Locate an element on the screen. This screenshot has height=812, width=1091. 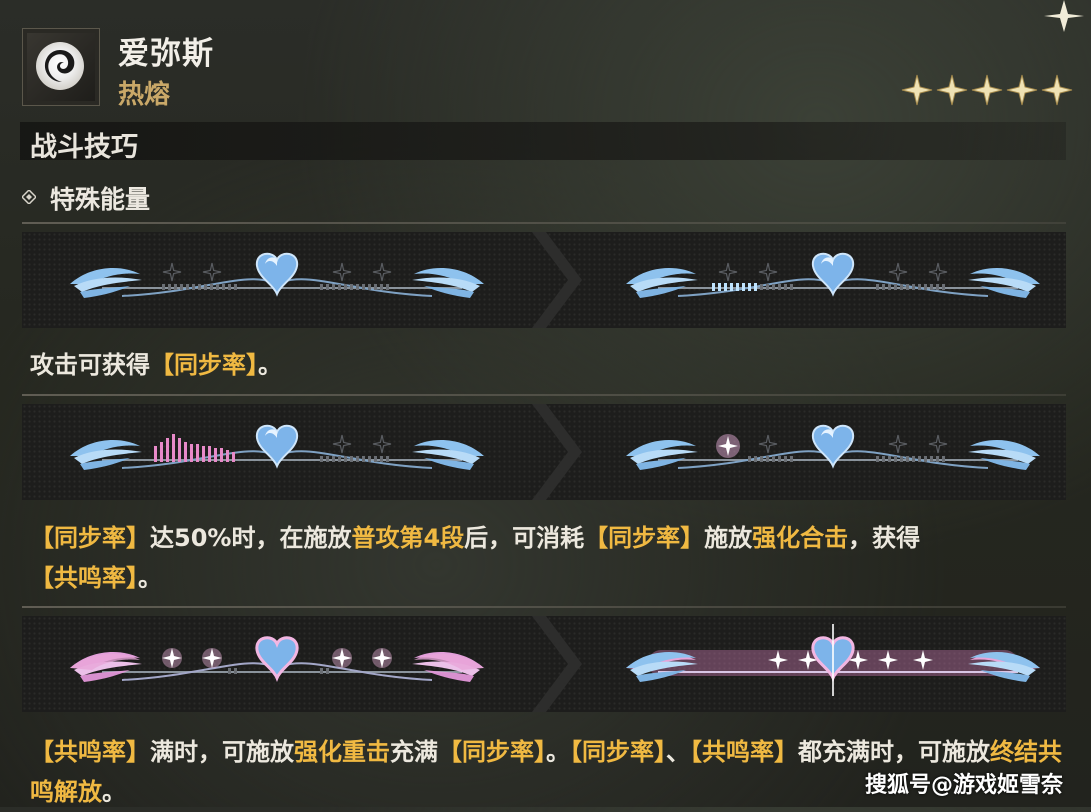
character-header: 爱弥斯 热熔 is located at coordinates (556, 71).